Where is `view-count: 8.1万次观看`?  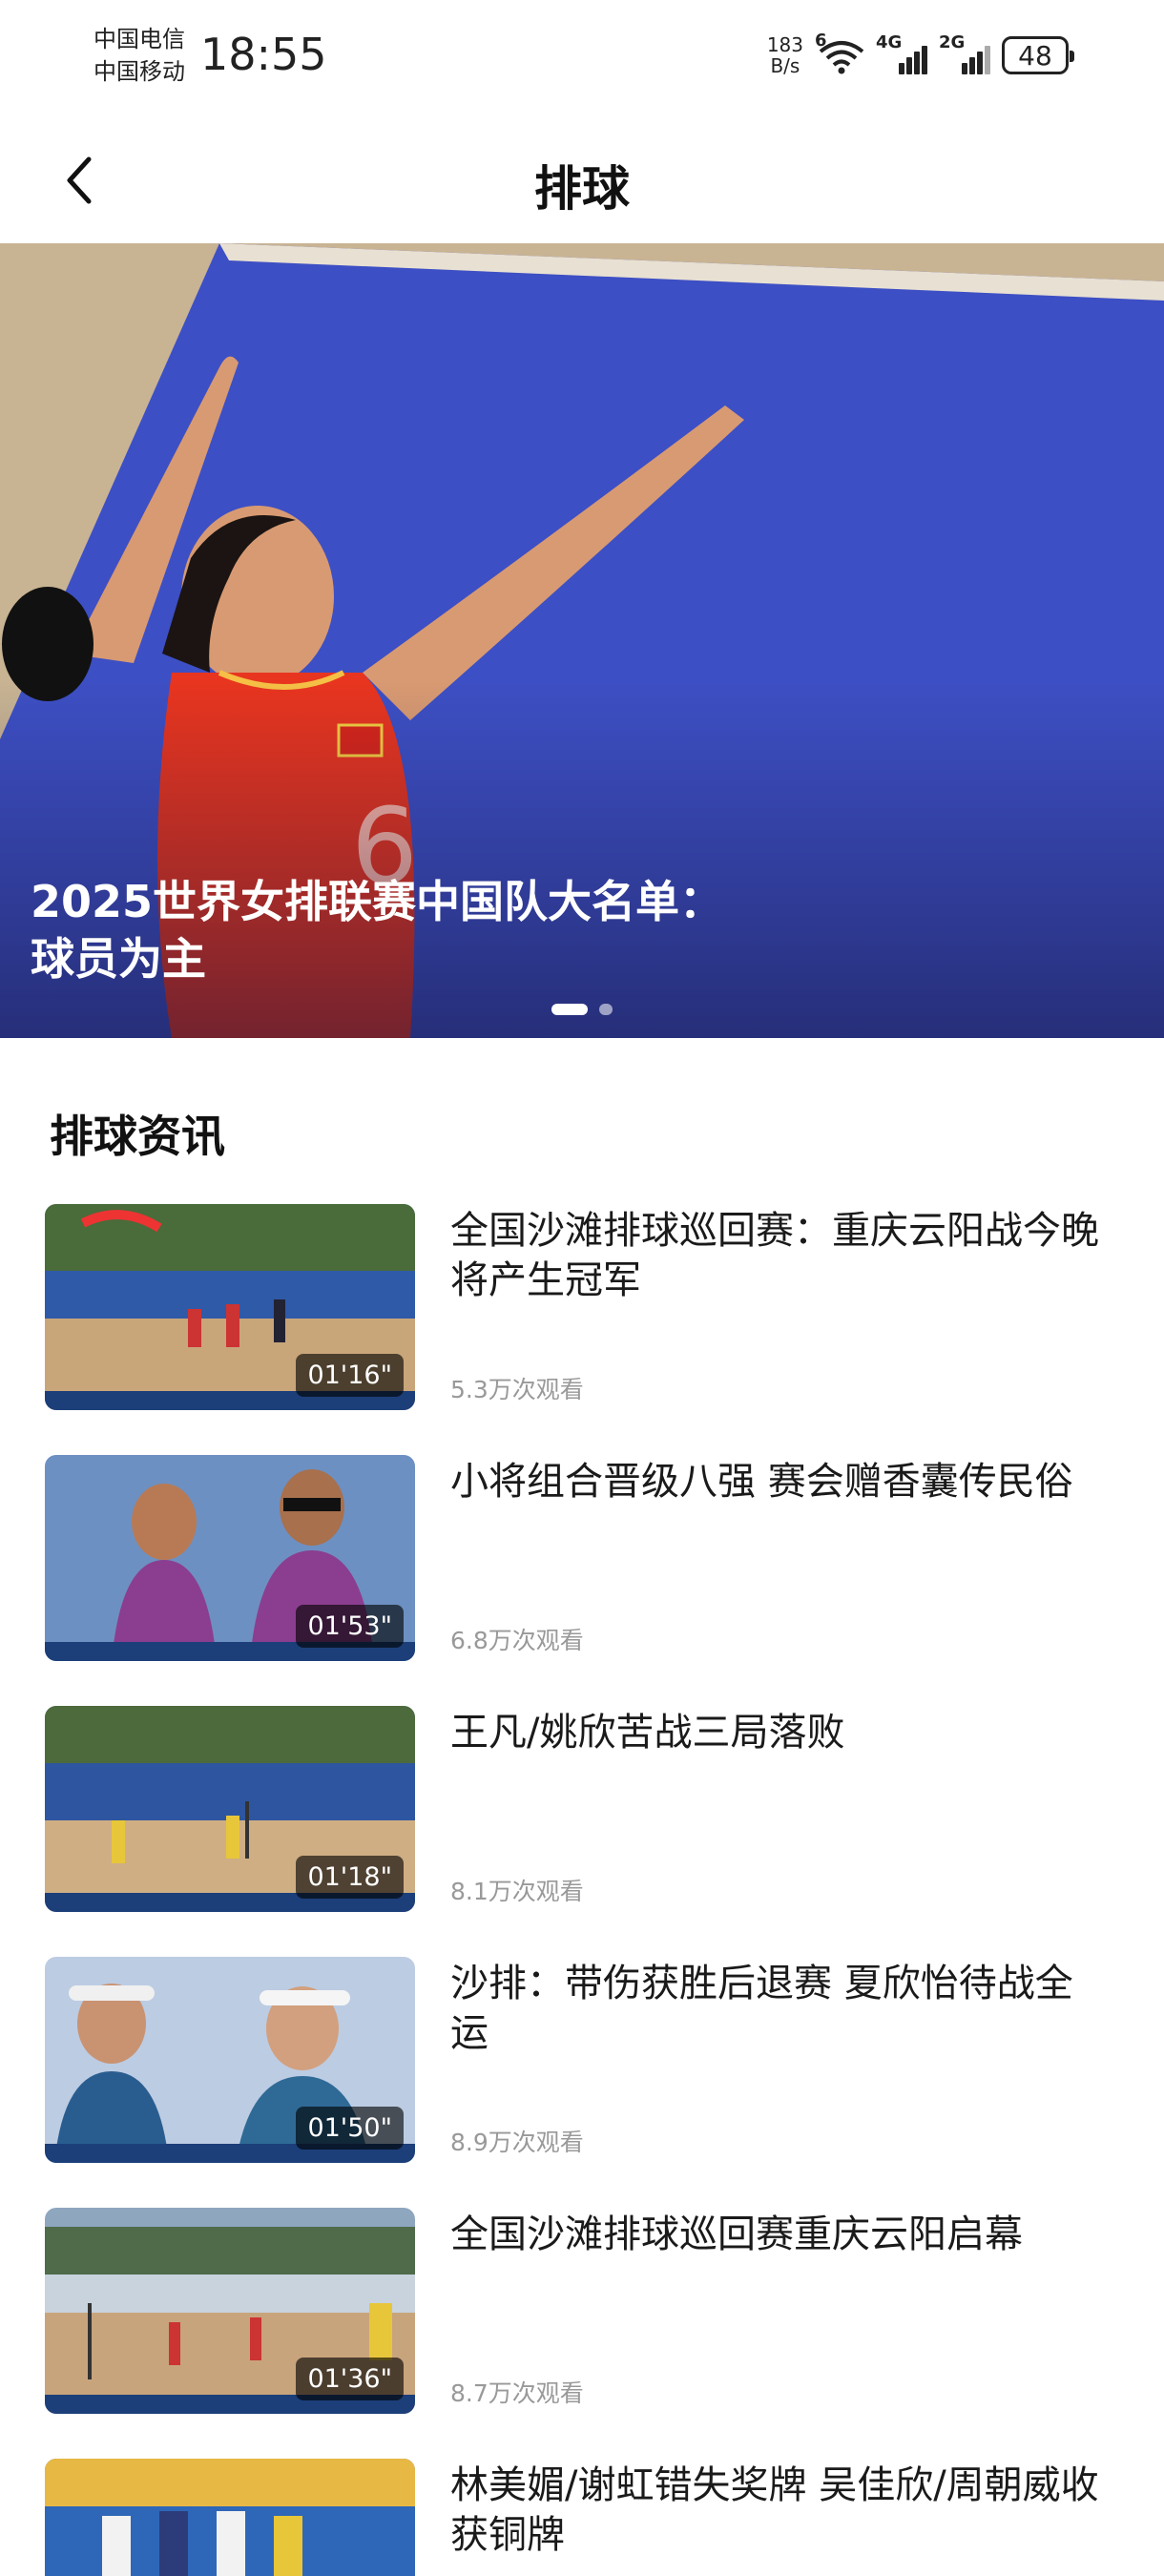 view-count: 8.1万次观看 is located at coordinates (517, 1891).